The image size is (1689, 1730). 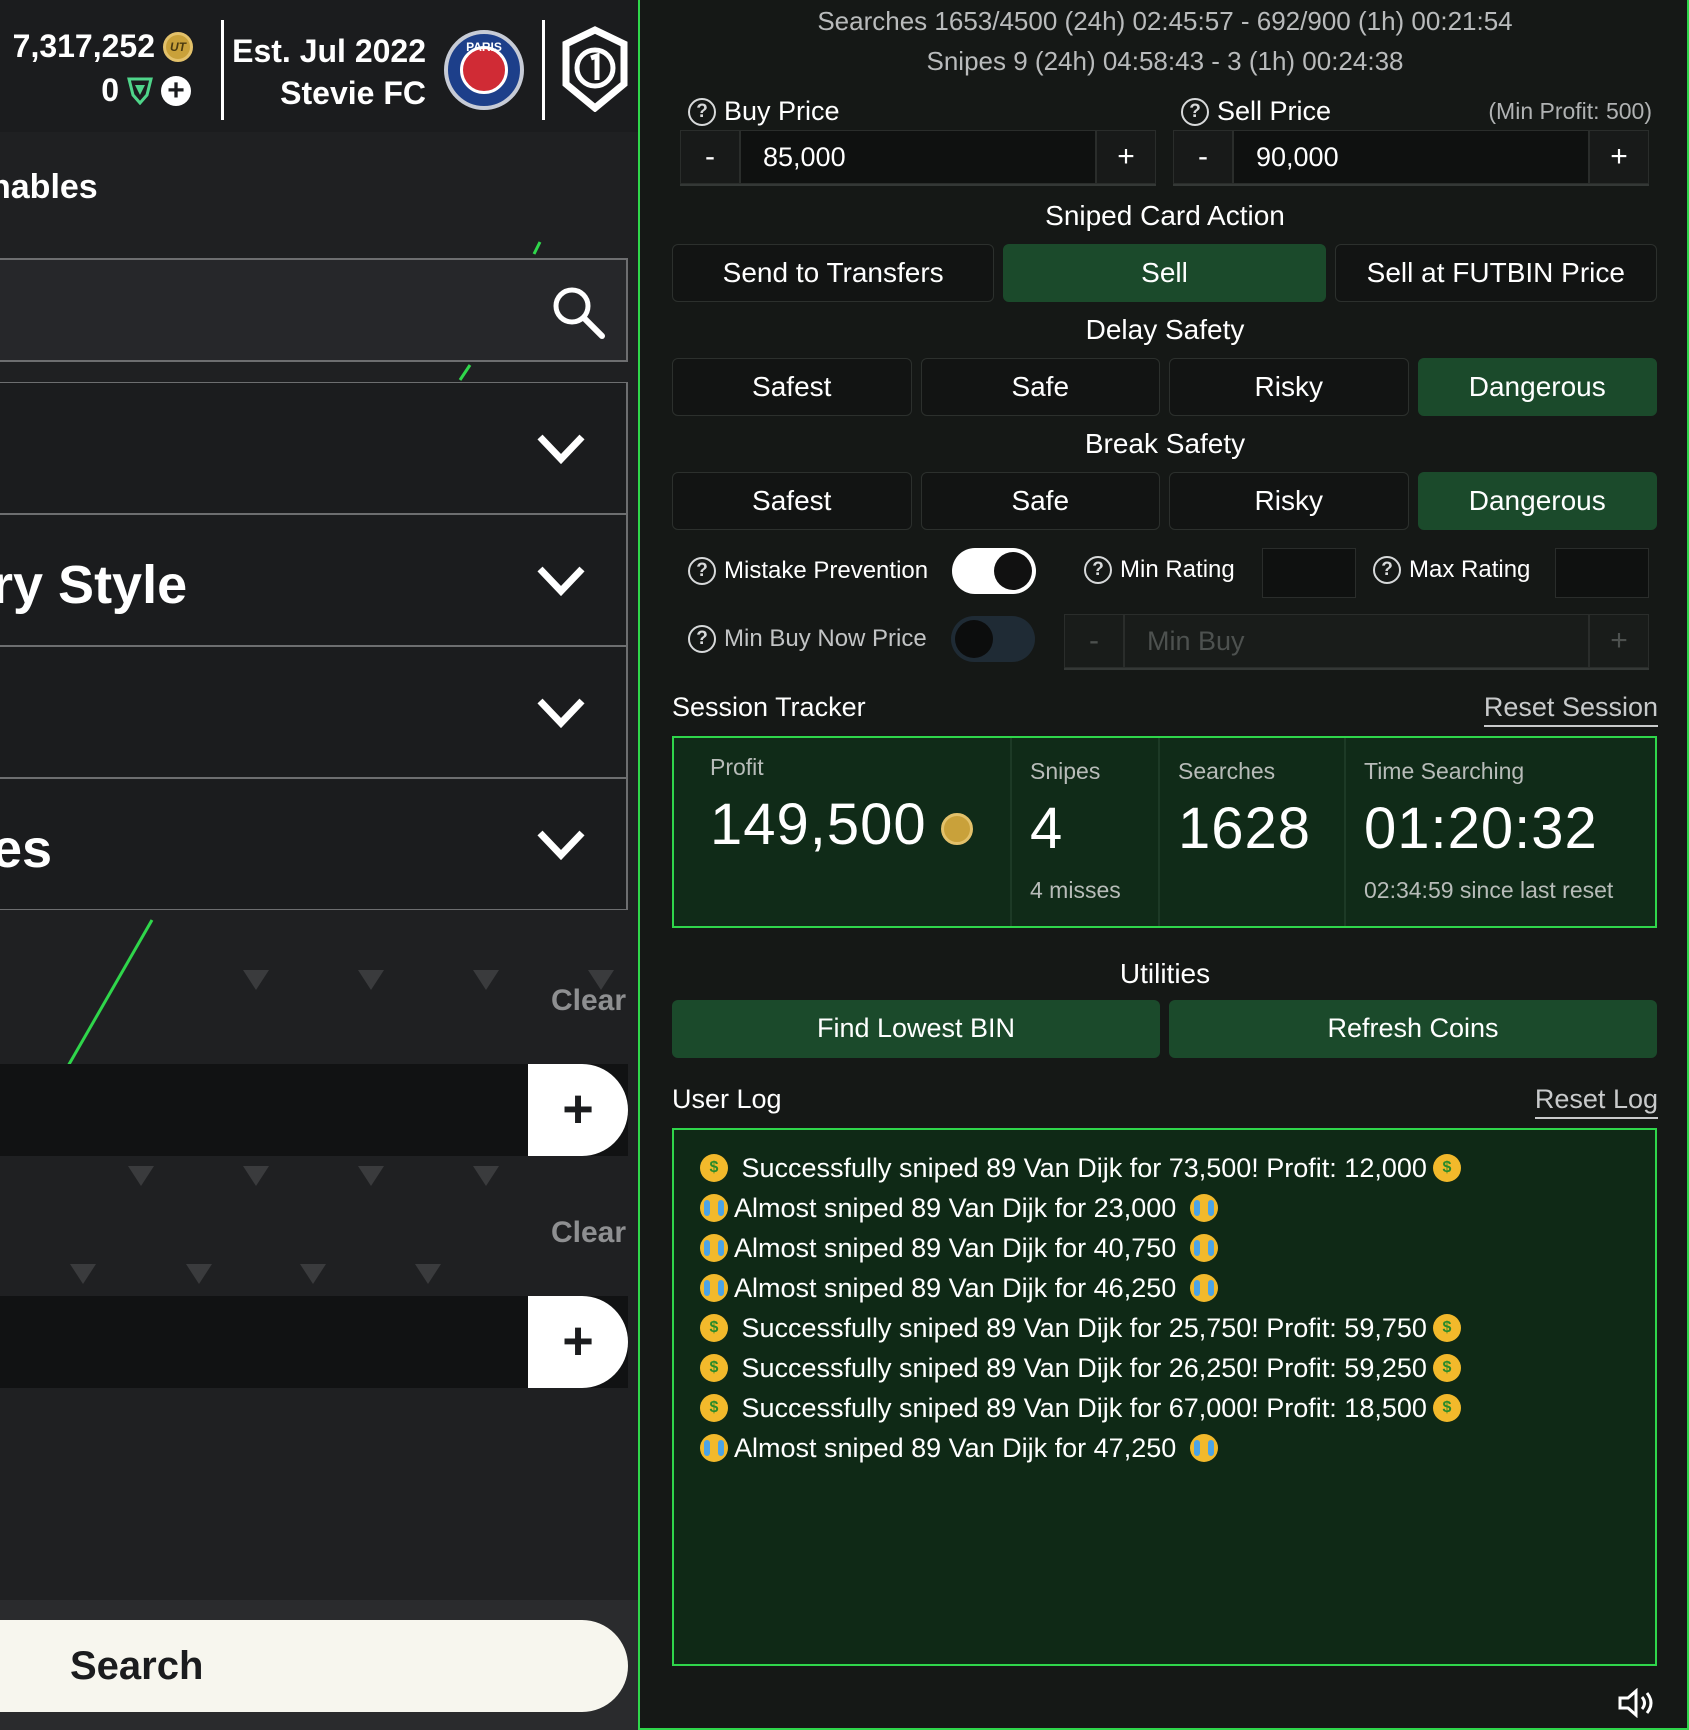 What do you see at coordinates (561, 713) in the screenshot?
I see `chevron-down-icon` at bounding box center [561, 713].